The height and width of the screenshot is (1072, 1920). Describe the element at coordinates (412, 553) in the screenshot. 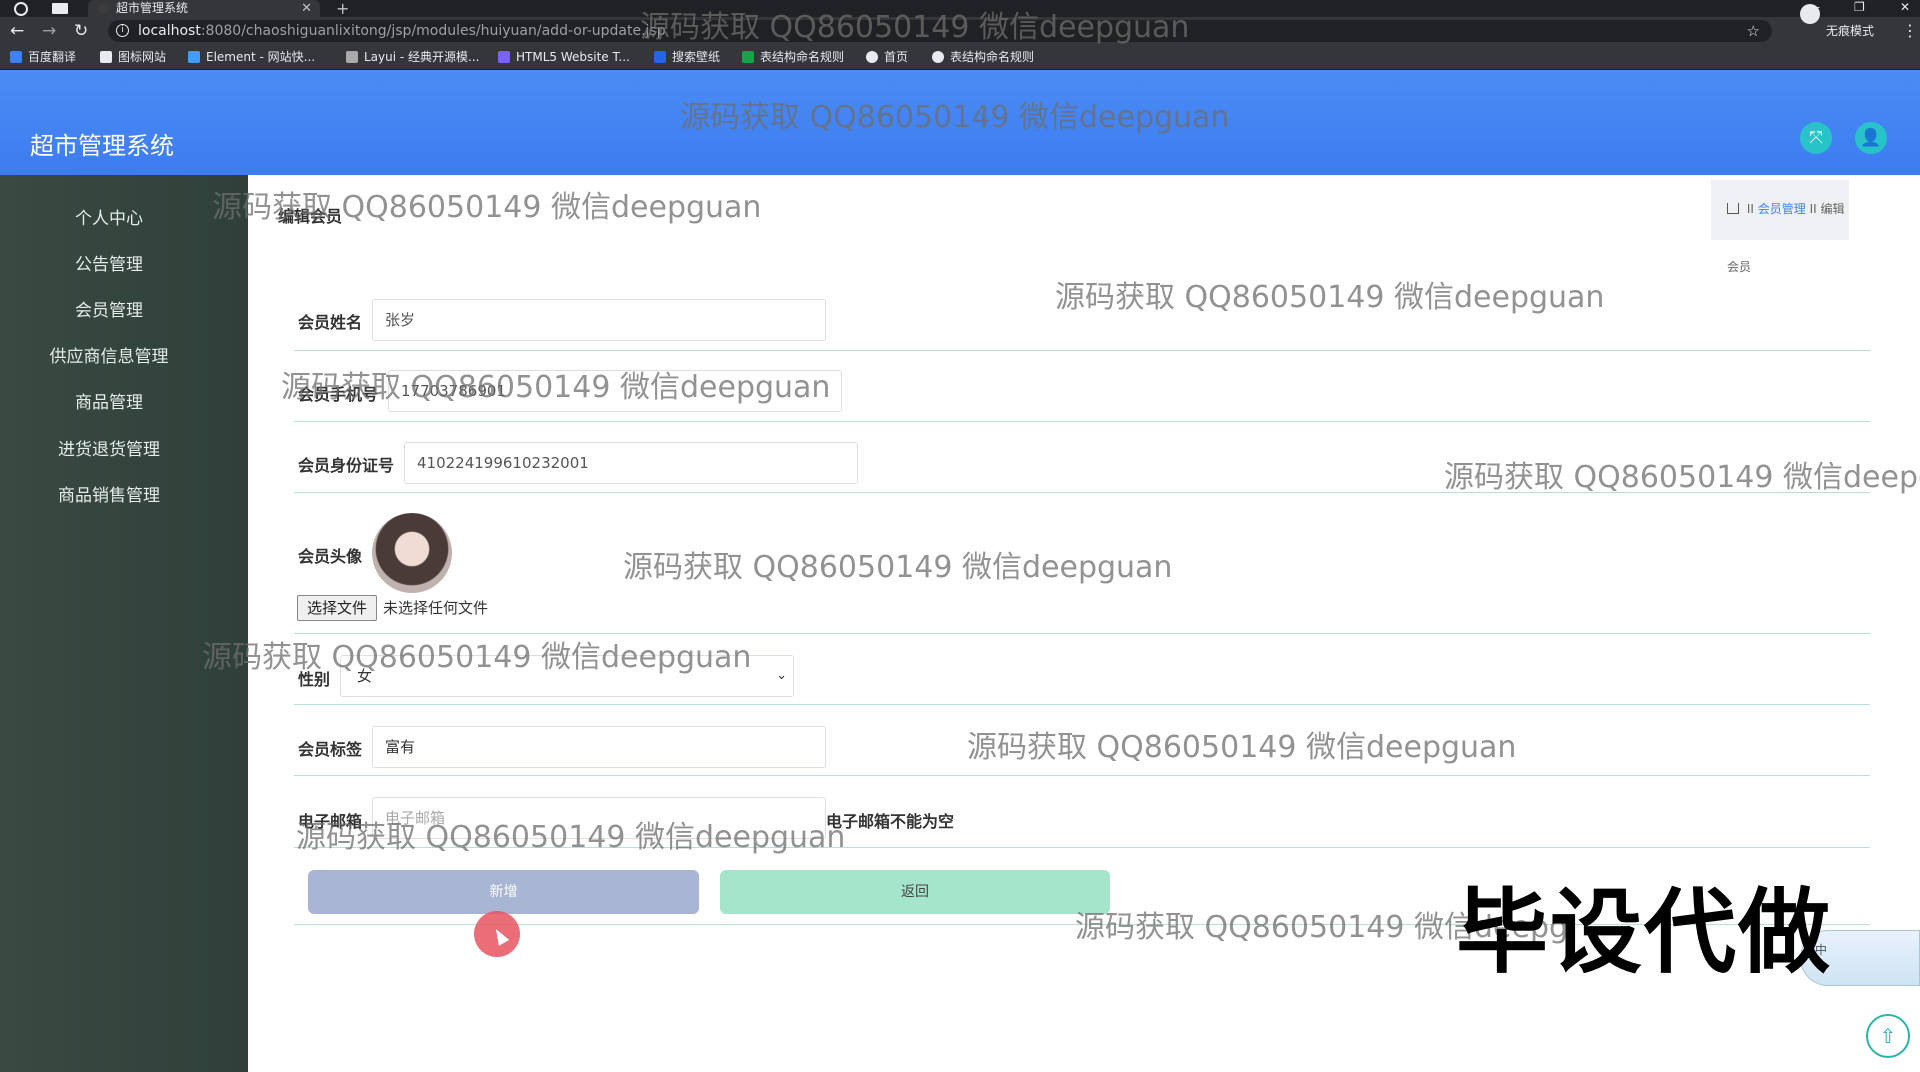

I see `avatar-image` at that location.